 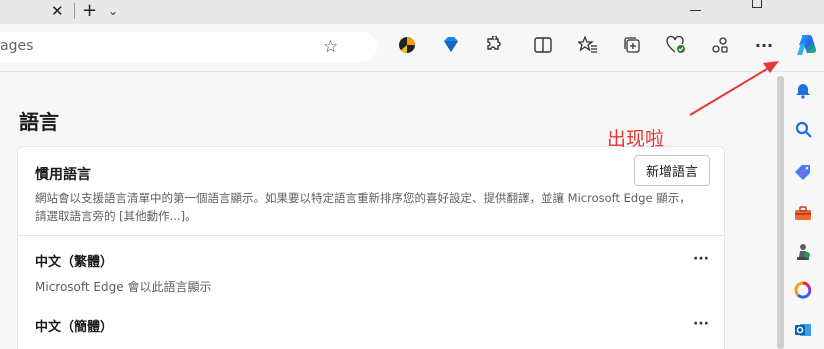 What do you see at coordinates (636, 139) in the screenshot?
I see `annotation-label: 出现啦` at bounding box center [636, 139].